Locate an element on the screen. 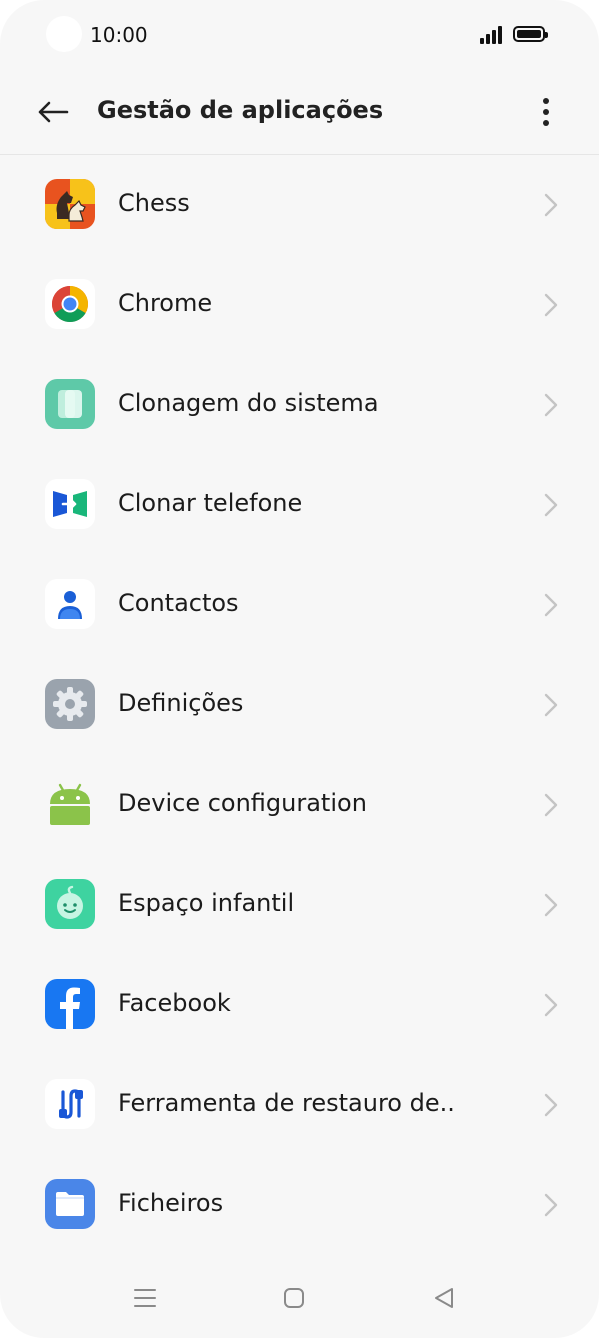 The height and width of the screenshot is (1338, 599). signal-icon is located at coordinates (493, 34).